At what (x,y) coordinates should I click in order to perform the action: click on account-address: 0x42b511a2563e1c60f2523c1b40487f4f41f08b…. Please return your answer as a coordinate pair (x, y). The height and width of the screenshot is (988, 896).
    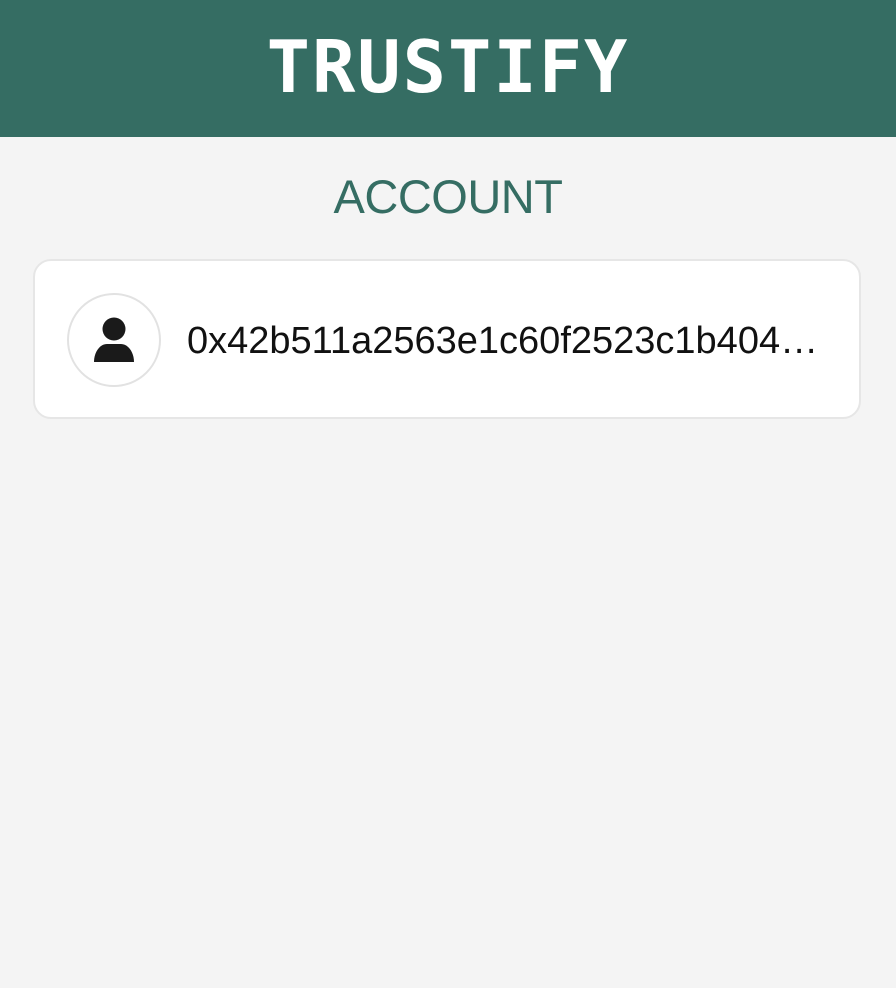
    Looking at the image, I should click on (507, 341).